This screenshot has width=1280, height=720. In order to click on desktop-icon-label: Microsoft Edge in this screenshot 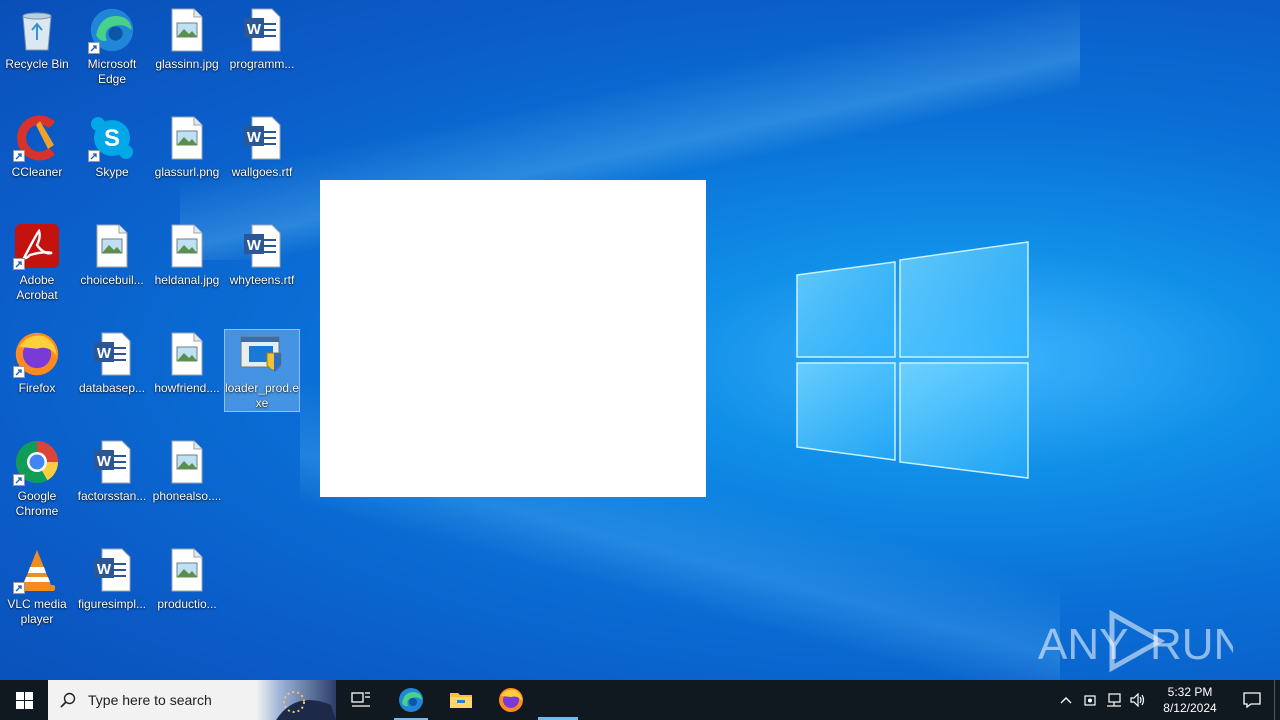, I will do `click(112, 71)`.